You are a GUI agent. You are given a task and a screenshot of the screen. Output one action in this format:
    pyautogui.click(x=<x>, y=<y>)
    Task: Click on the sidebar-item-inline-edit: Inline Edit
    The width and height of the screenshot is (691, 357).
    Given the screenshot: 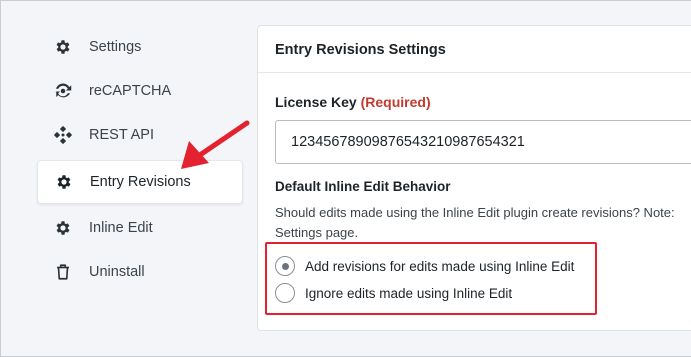 What is the action you would take?
    pyautogui.click(x=140, y=228)
    